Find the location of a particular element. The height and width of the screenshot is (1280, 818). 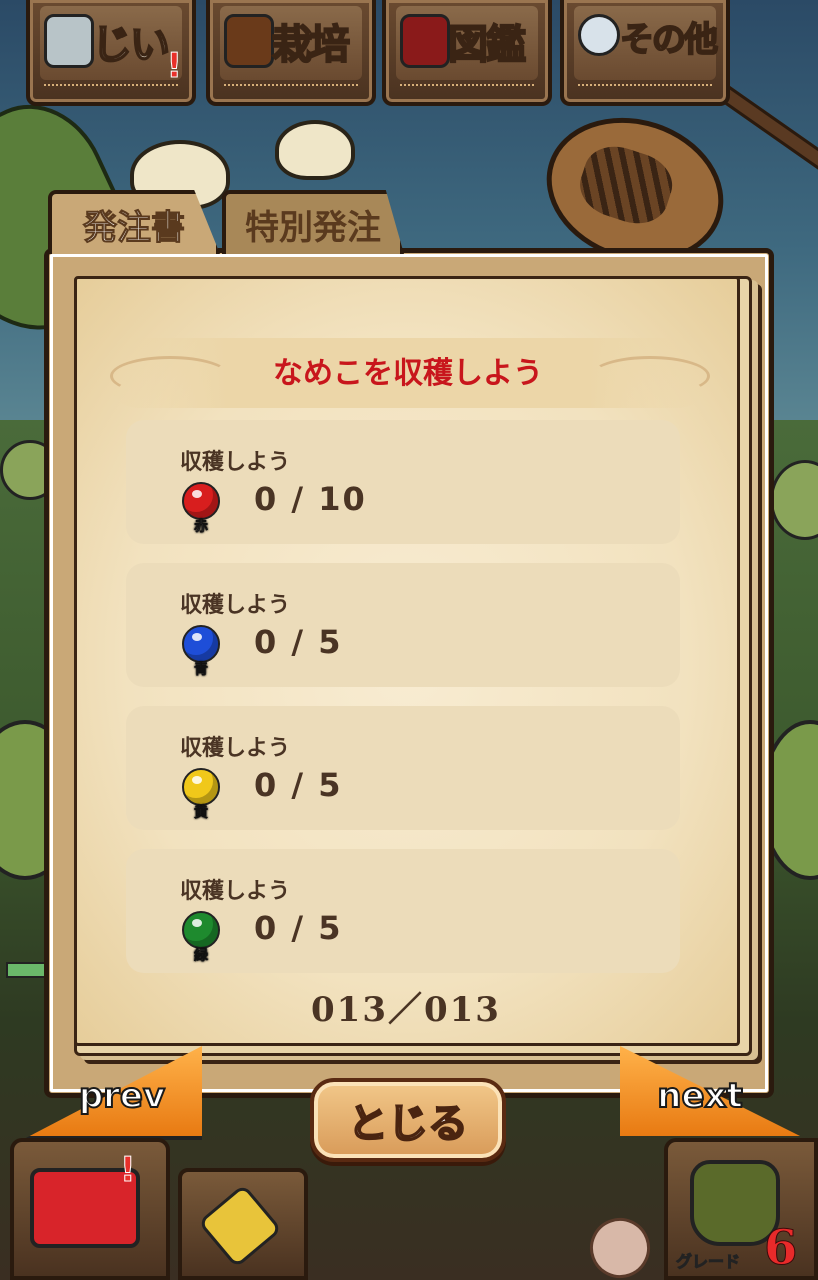

menu-label: 図鑑 is located at coordinates (487, 45).